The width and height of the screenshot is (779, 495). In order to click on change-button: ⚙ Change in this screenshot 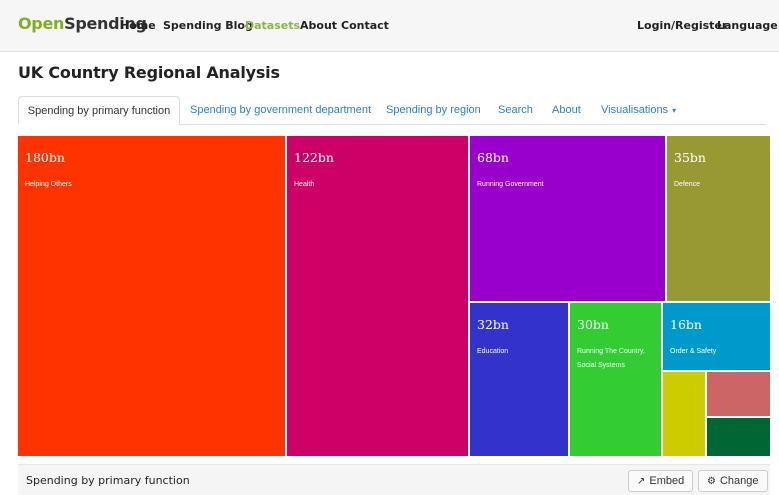, I will do `click(733, 481)`.